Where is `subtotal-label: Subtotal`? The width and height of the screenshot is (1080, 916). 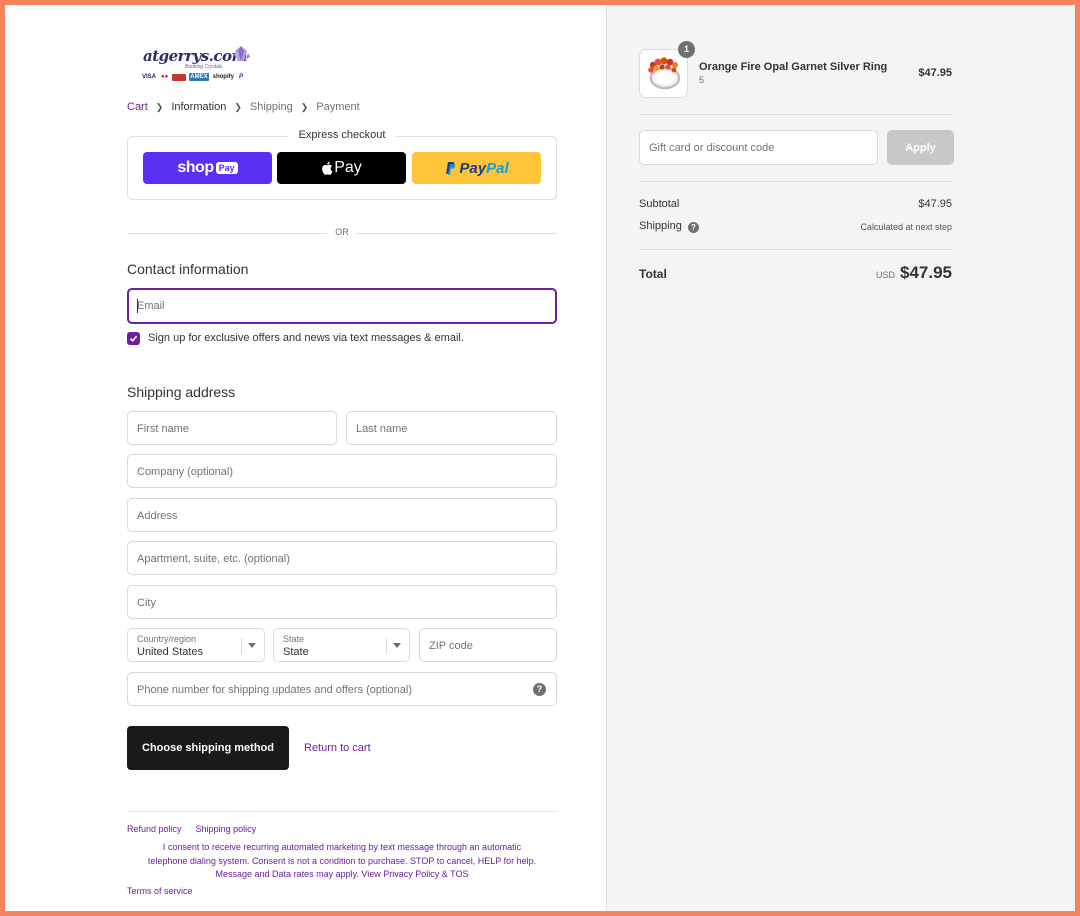
subtotal-label: Subtotal is located at coordinates (659, 204).